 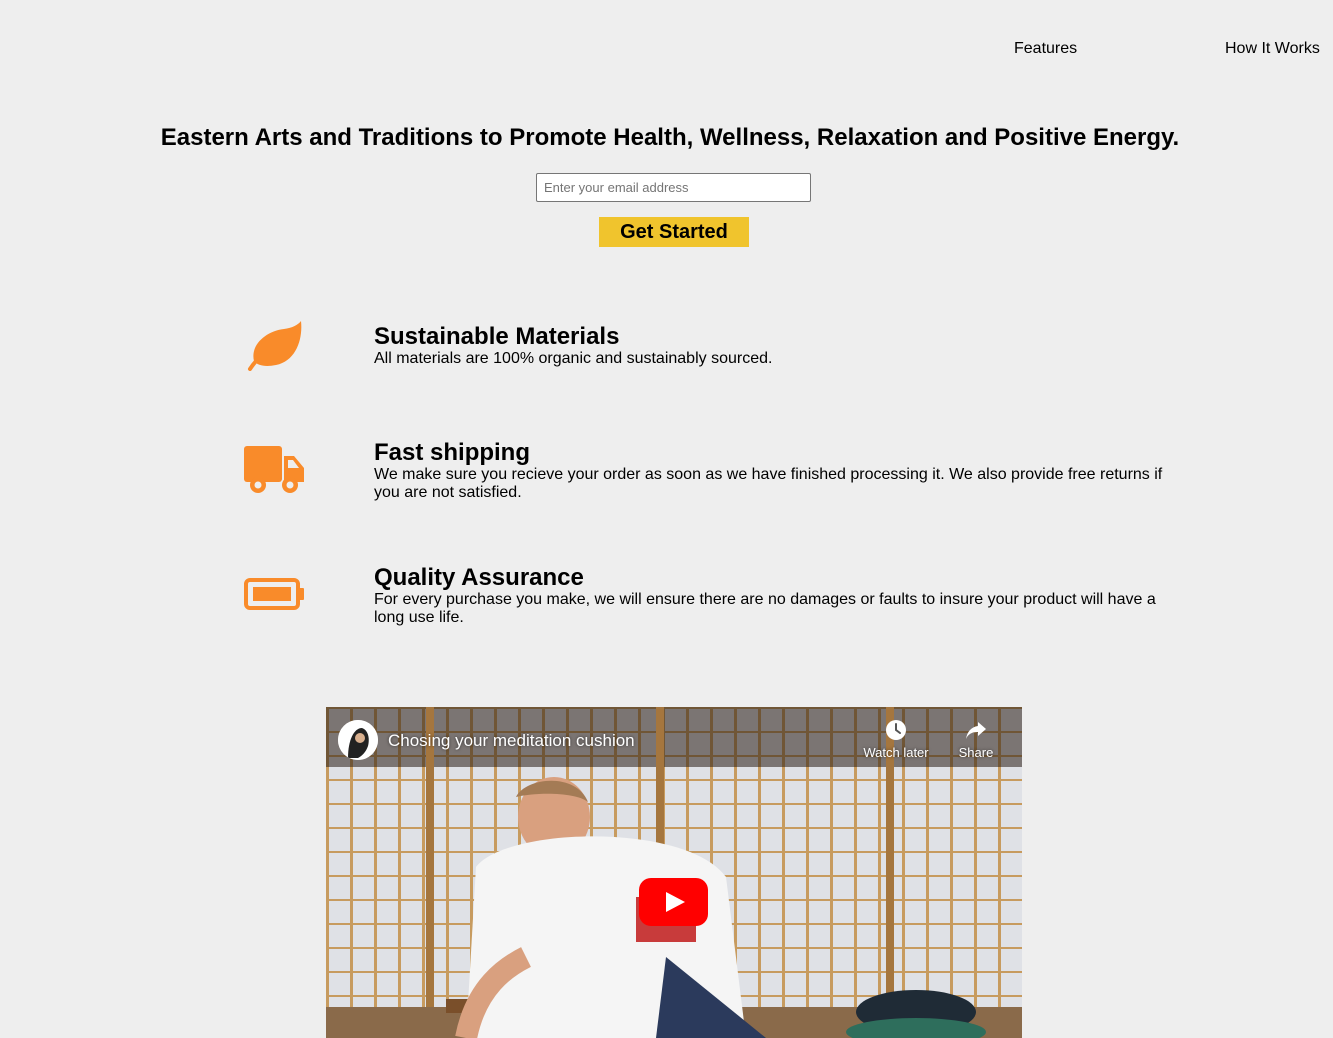 I want to click on play-button, so click(x=673, y=902).